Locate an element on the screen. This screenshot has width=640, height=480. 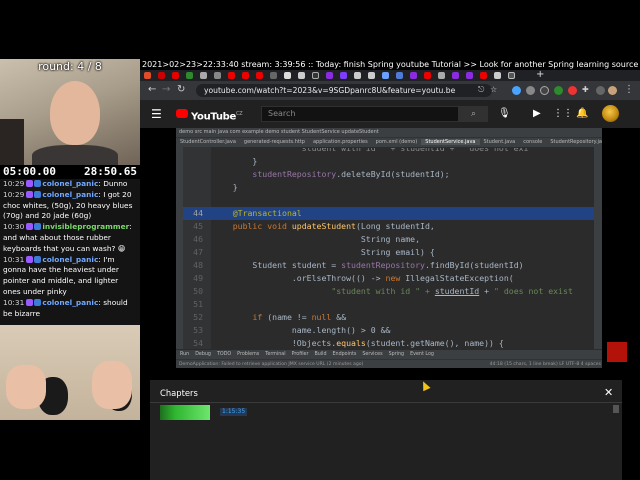
browser-tab-strip: + is located at coordinates (390, 75).